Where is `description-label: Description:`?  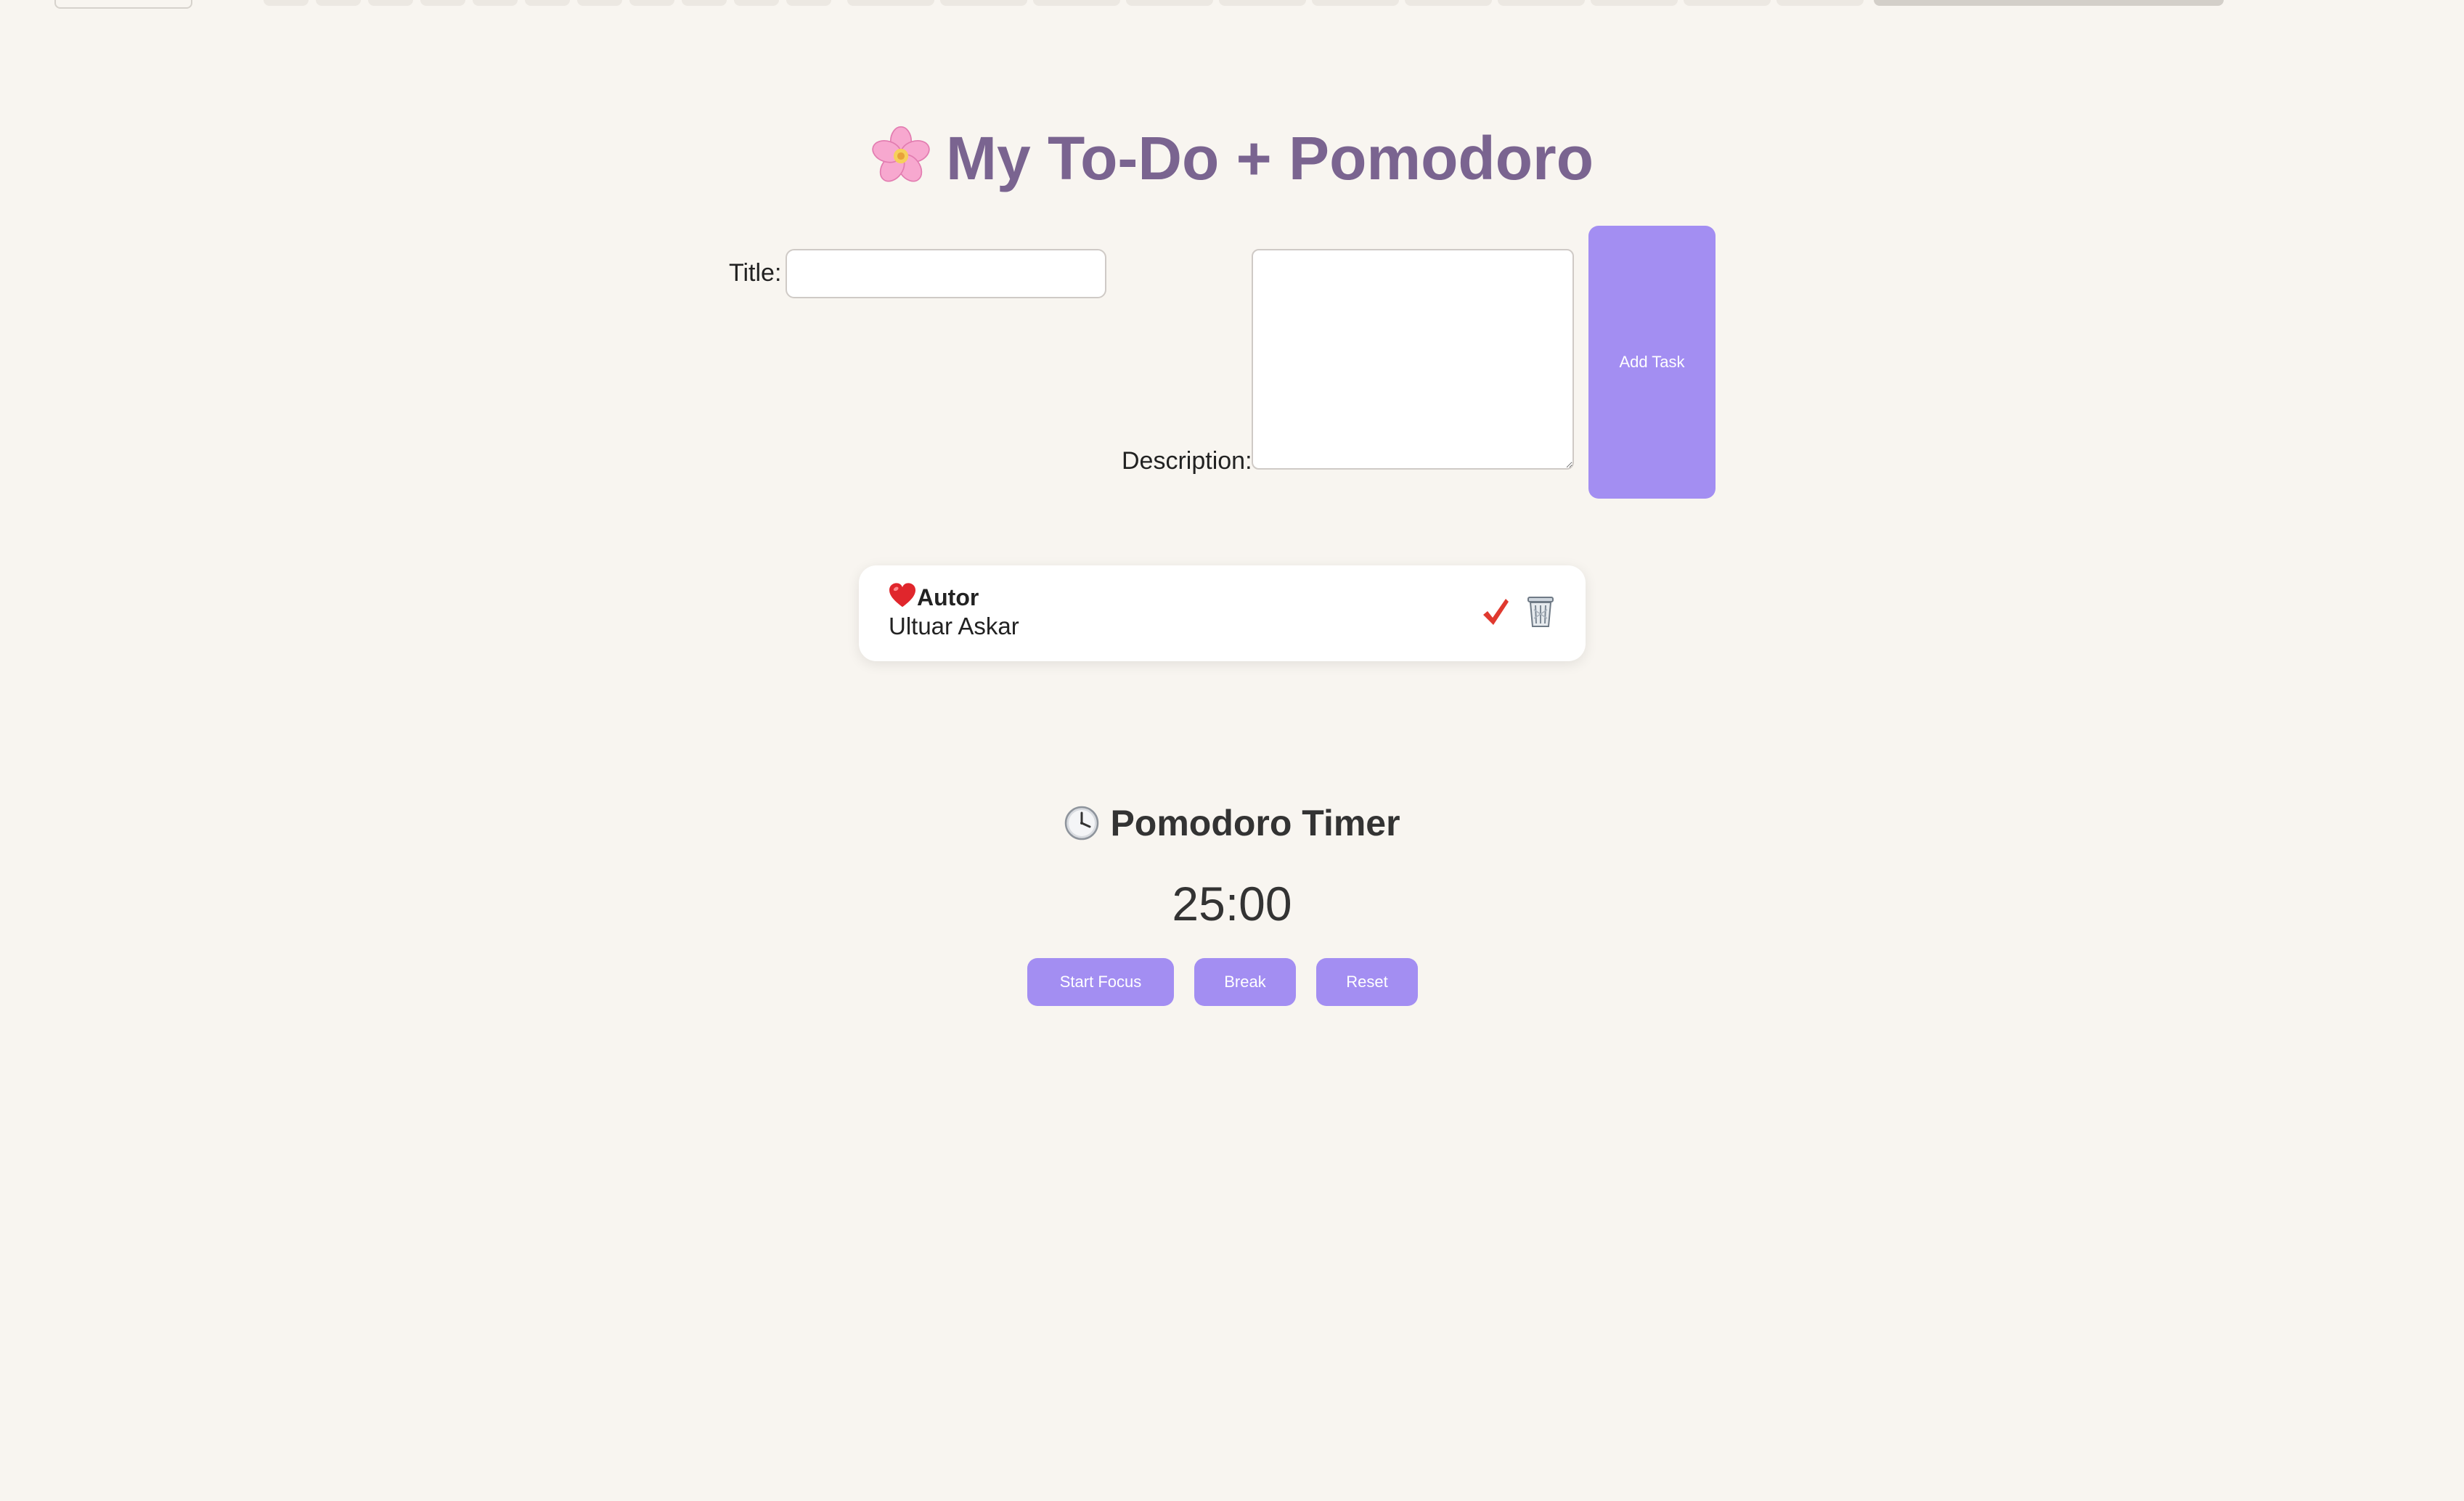 description-label: Description: is located at coordinates (1187, 461).